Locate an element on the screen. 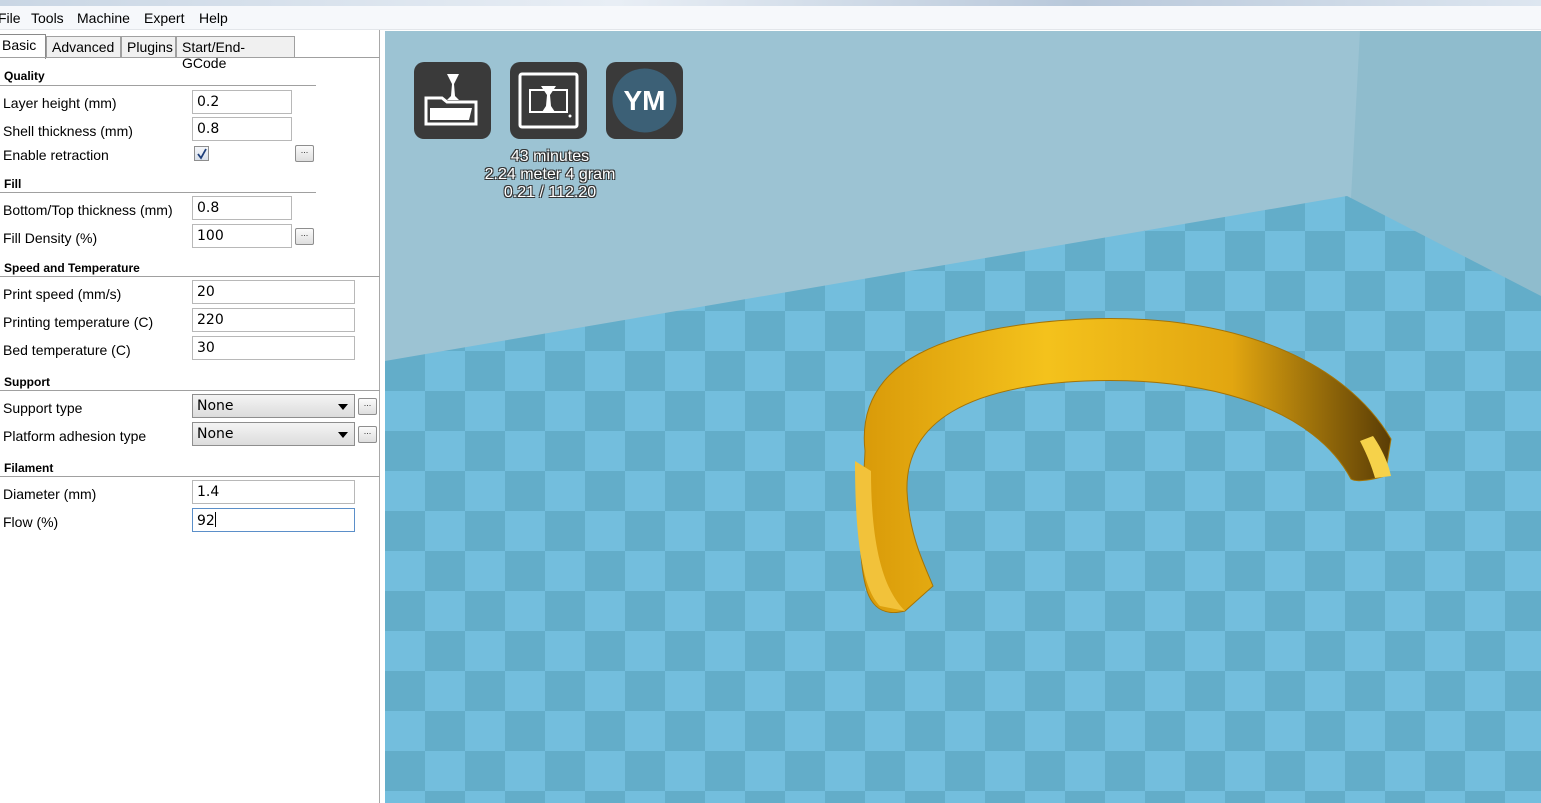 This screenshot has height=803, width=1541. bed-temperature-input: 30 is located at coordinates (273, 348).